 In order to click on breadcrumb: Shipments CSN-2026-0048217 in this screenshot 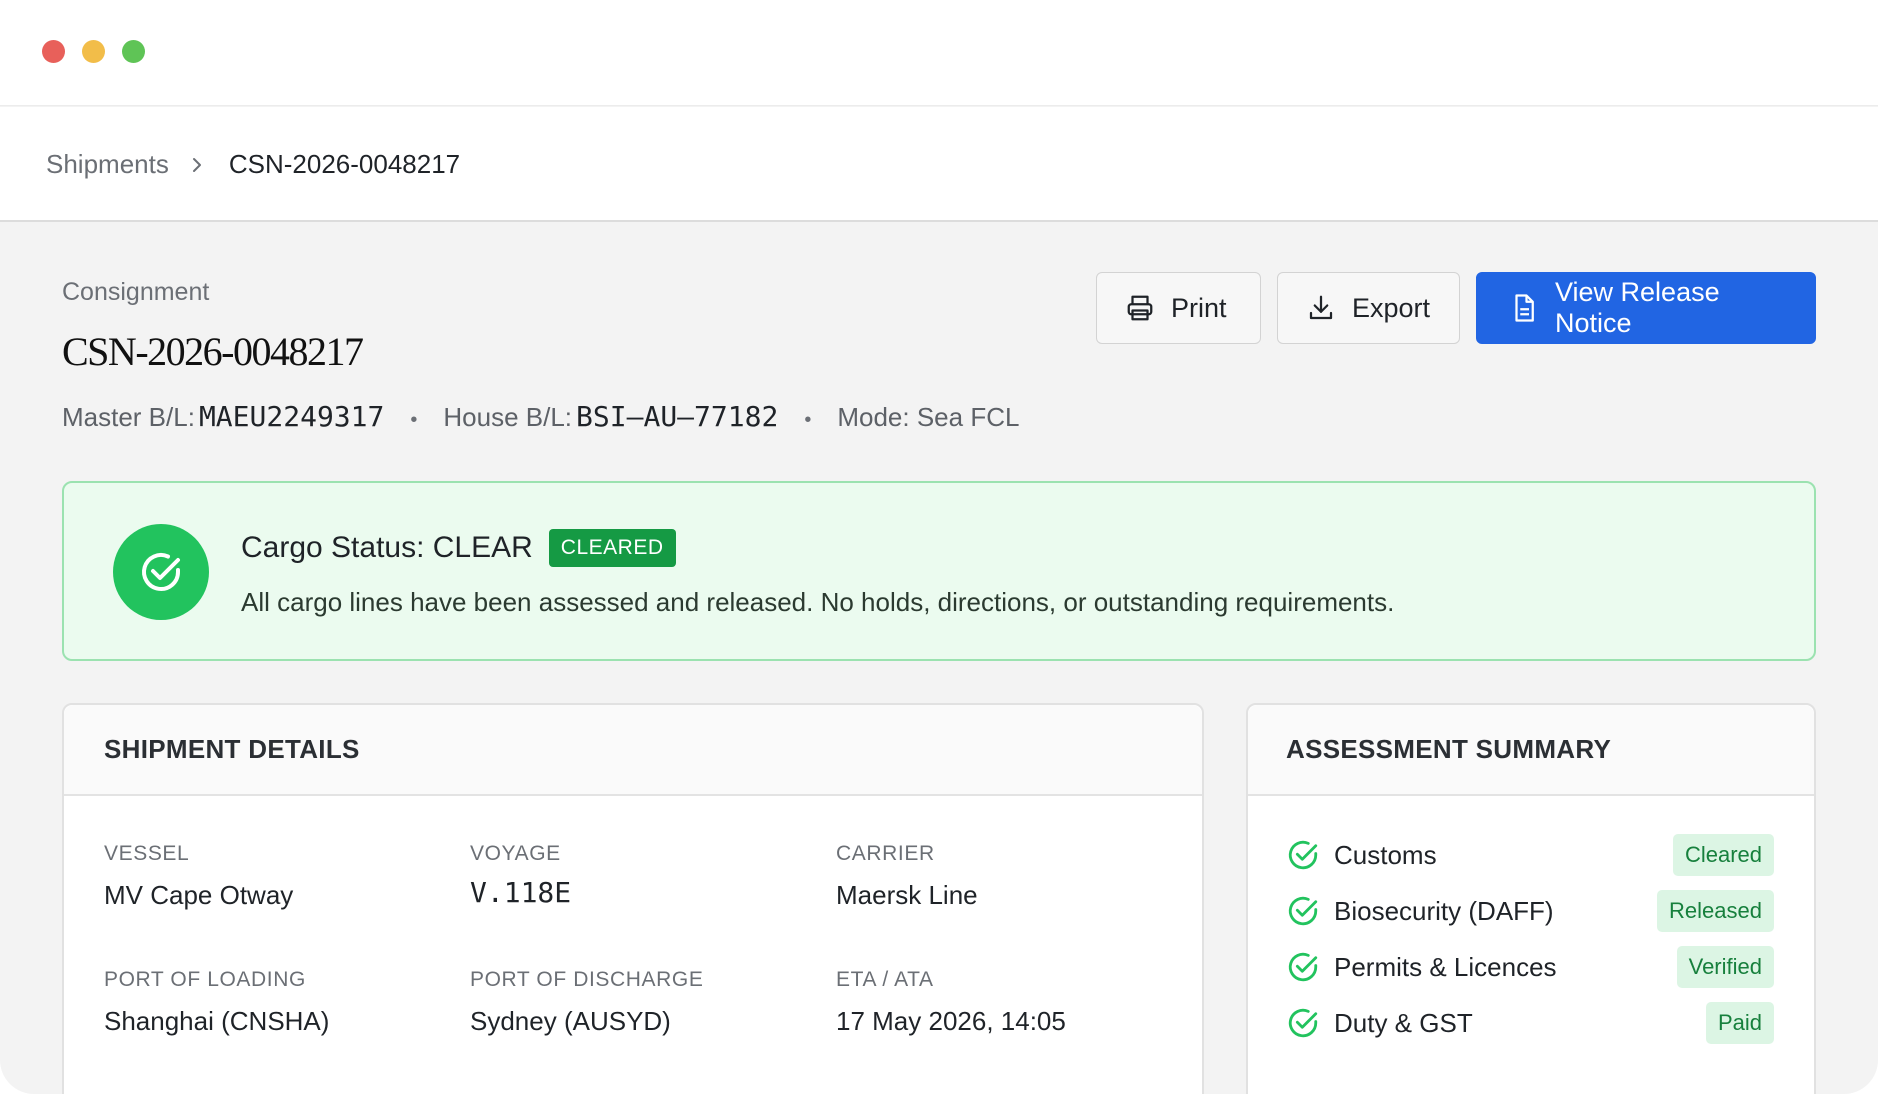, I will do `click(253, 164)`.